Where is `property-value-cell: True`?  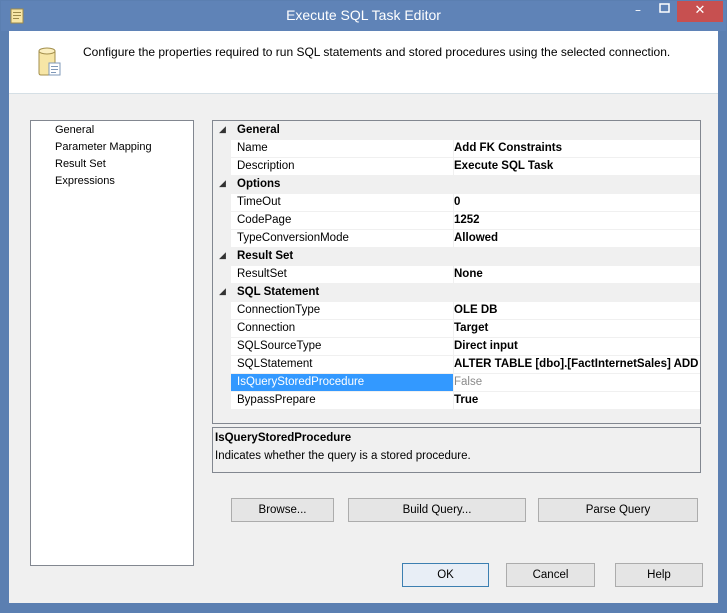 property-value-cell: True is located at coordinates (577, 401).